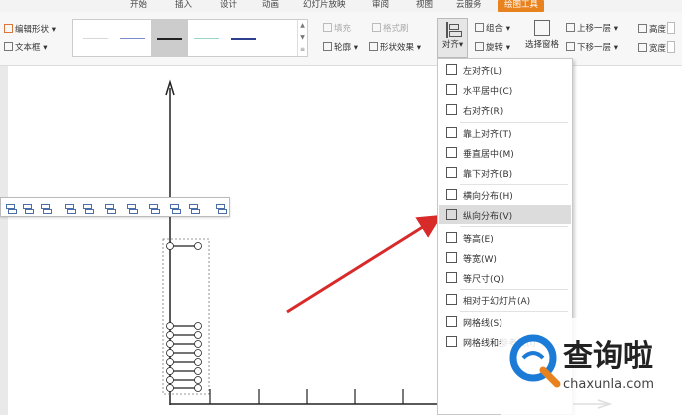 This screenshot has height=415, width=682. What do you see at coordinates (451, 132) in the screenshot?
I see `align-top-icon` at bounding box center [451, 132].